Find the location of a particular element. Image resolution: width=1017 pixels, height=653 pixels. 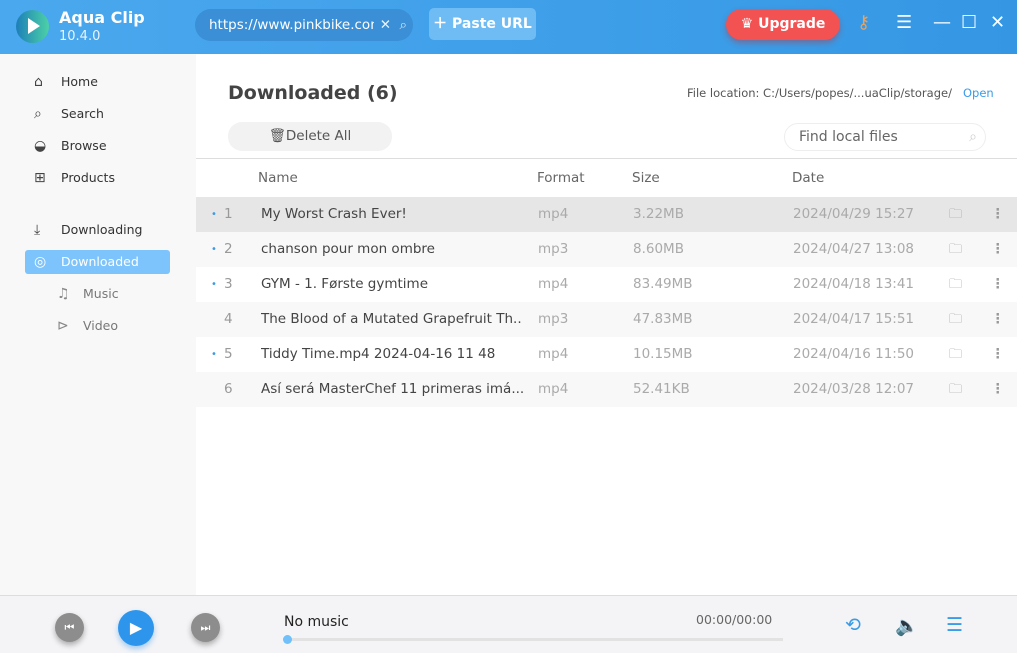

open-folder-link: Open is located at coordinates (978, 93).